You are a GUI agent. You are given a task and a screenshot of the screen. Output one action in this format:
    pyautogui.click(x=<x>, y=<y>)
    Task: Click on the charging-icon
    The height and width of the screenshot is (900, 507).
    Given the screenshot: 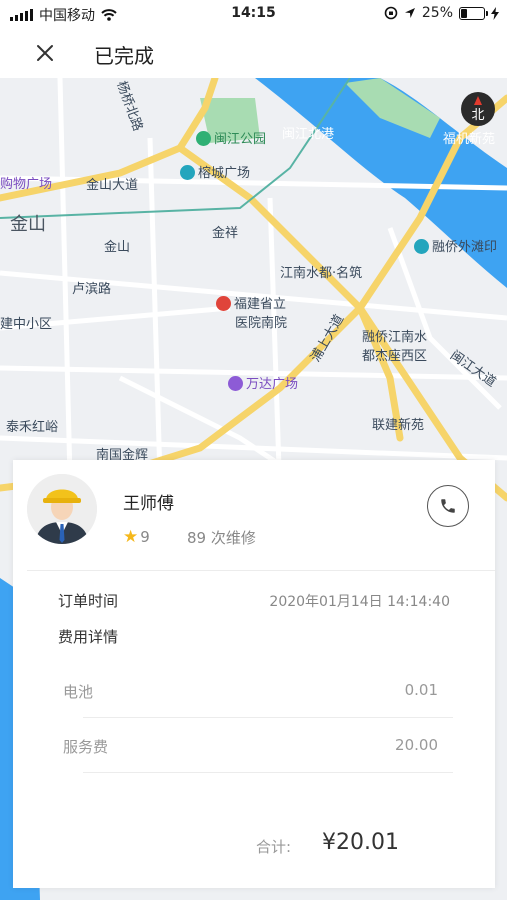 What is the action you would take?
    pyautogui.click(x=495, y=13)
    